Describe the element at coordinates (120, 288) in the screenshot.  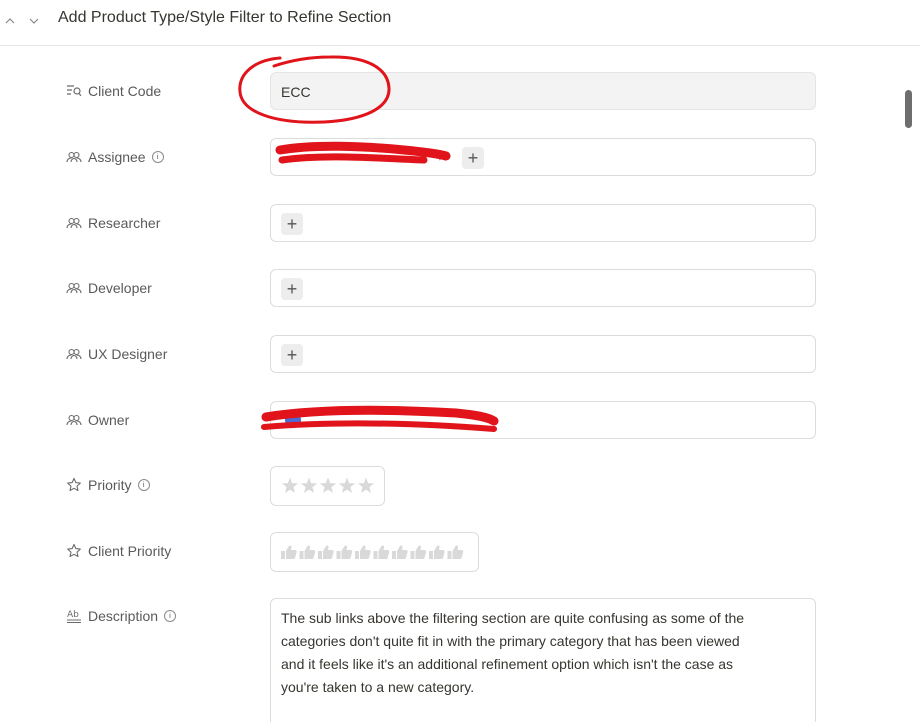
I see `developer-label: Developer` at that location.